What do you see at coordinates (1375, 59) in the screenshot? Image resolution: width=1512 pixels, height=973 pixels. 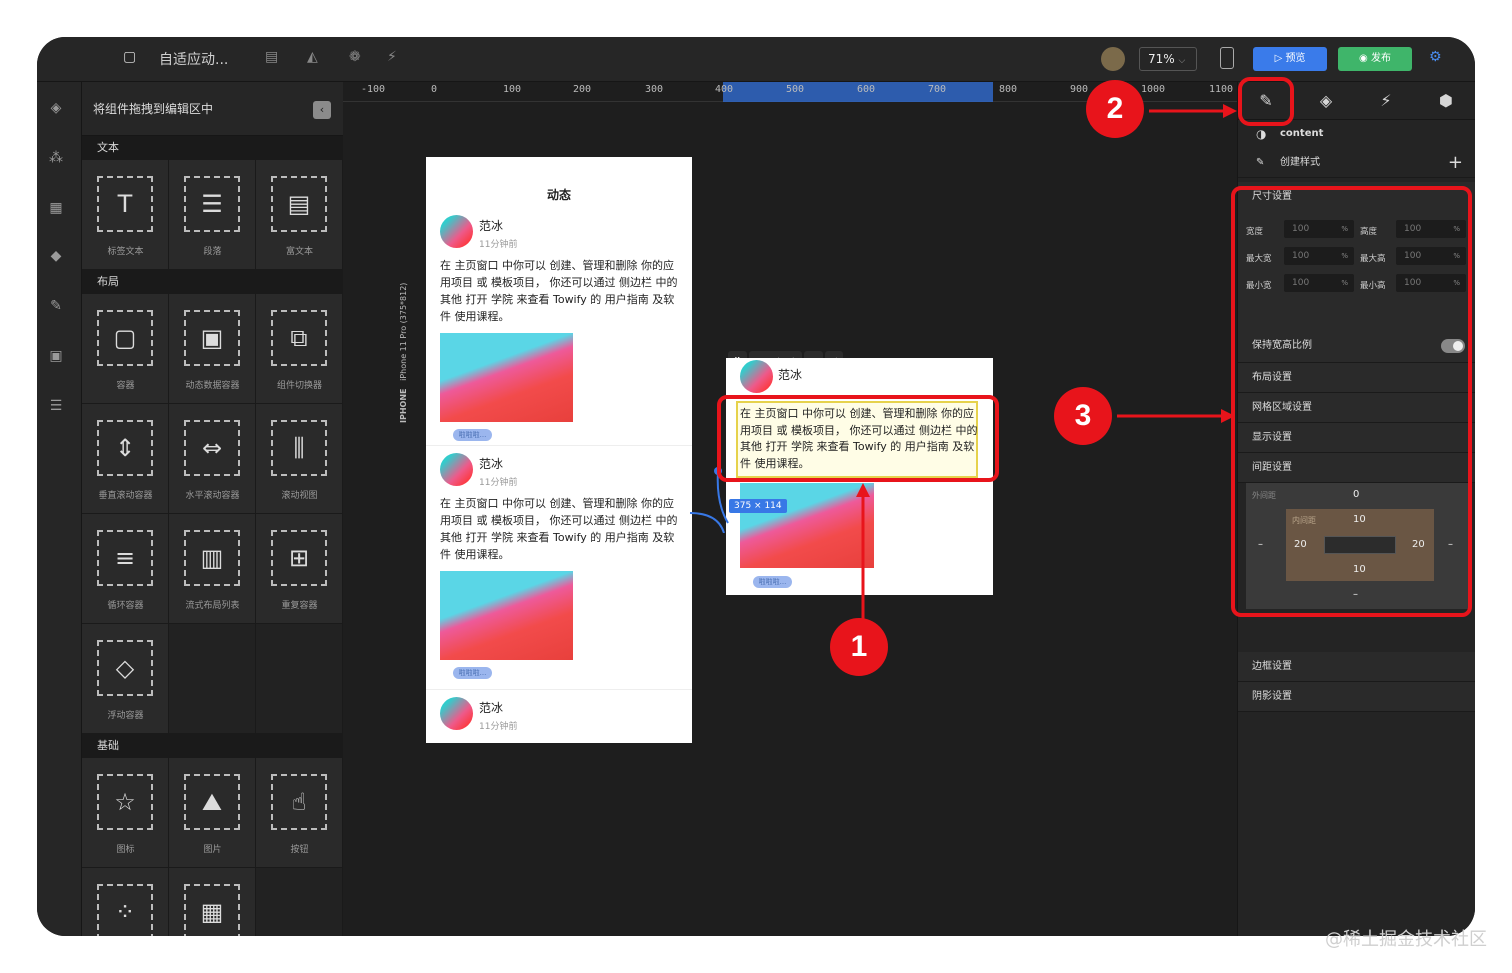 I see `publish-button: ◉ 发布` at bounding box center [1375, 59].